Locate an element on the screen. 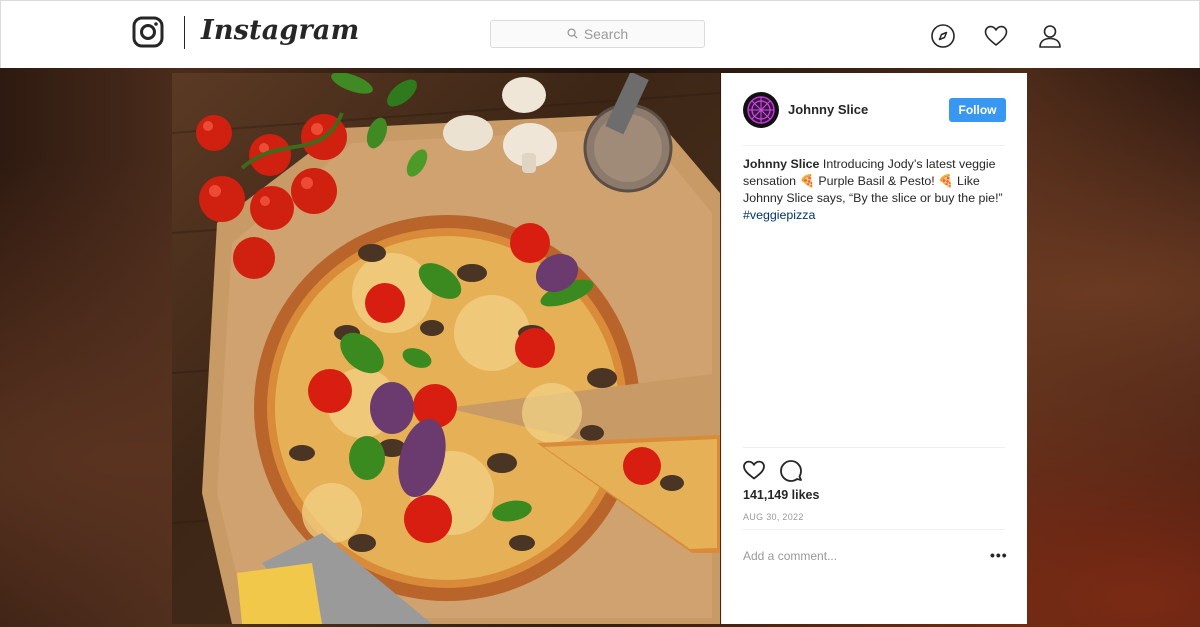 This screenshot has width=1200, height=627. instagram-logo-icon is located at coordinates (148, 32).